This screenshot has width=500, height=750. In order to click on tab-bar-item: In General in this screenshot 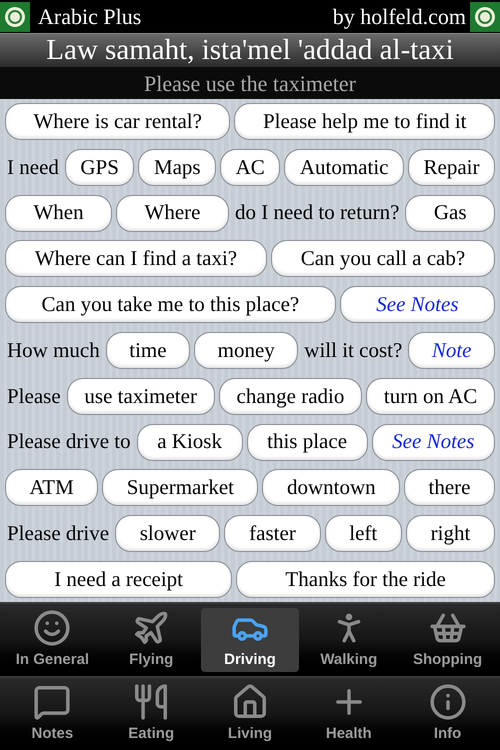, I will do `click(52, 640)`.